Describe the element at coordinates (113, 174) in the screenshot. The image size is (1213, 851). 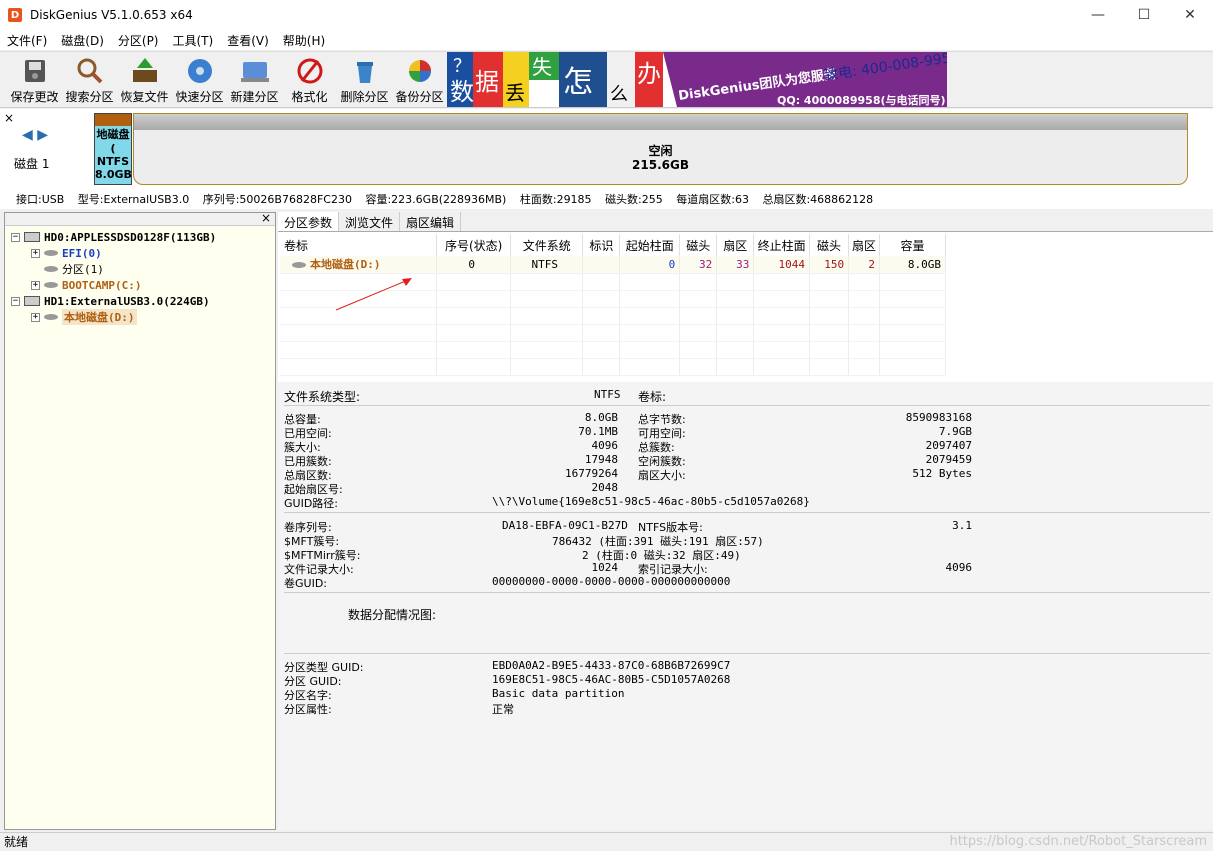
I see `partition-d-size: 8.0GB` at that location.